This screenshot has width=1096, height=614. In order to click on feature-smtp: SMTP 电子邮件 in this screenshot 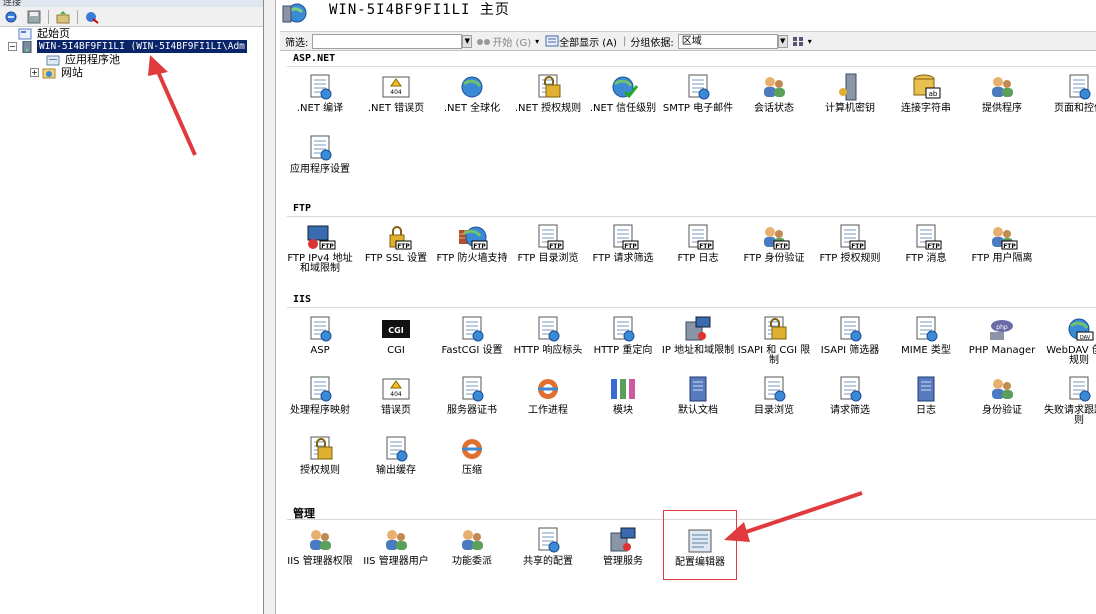, I will do `click(698, 100)`.